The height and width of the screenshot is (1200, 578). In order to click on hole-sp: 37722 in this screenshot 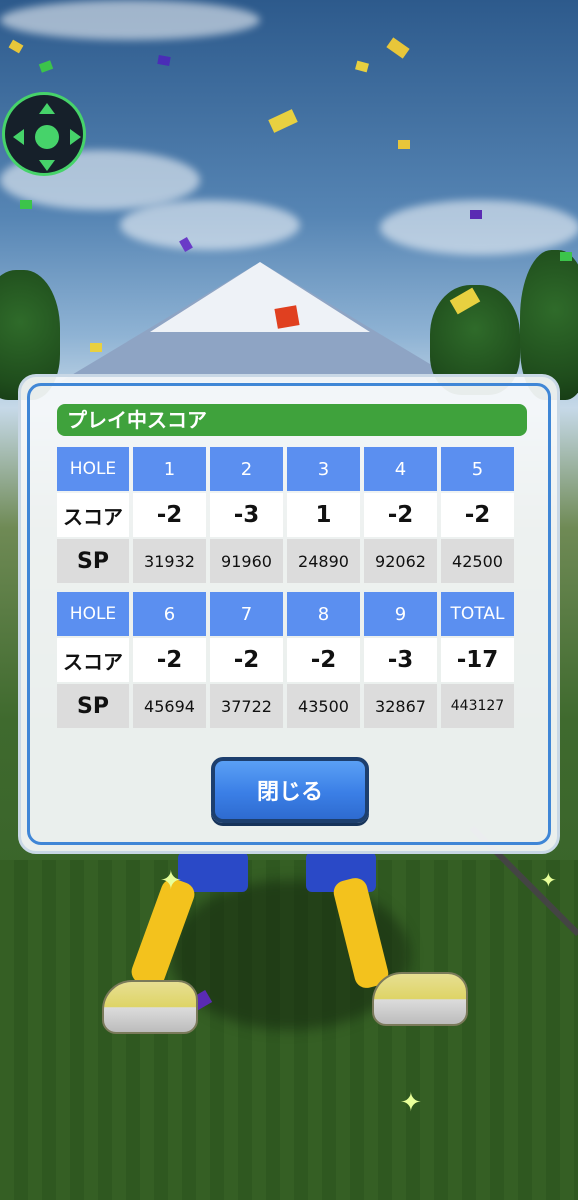, I will do `click(246, 706)`.